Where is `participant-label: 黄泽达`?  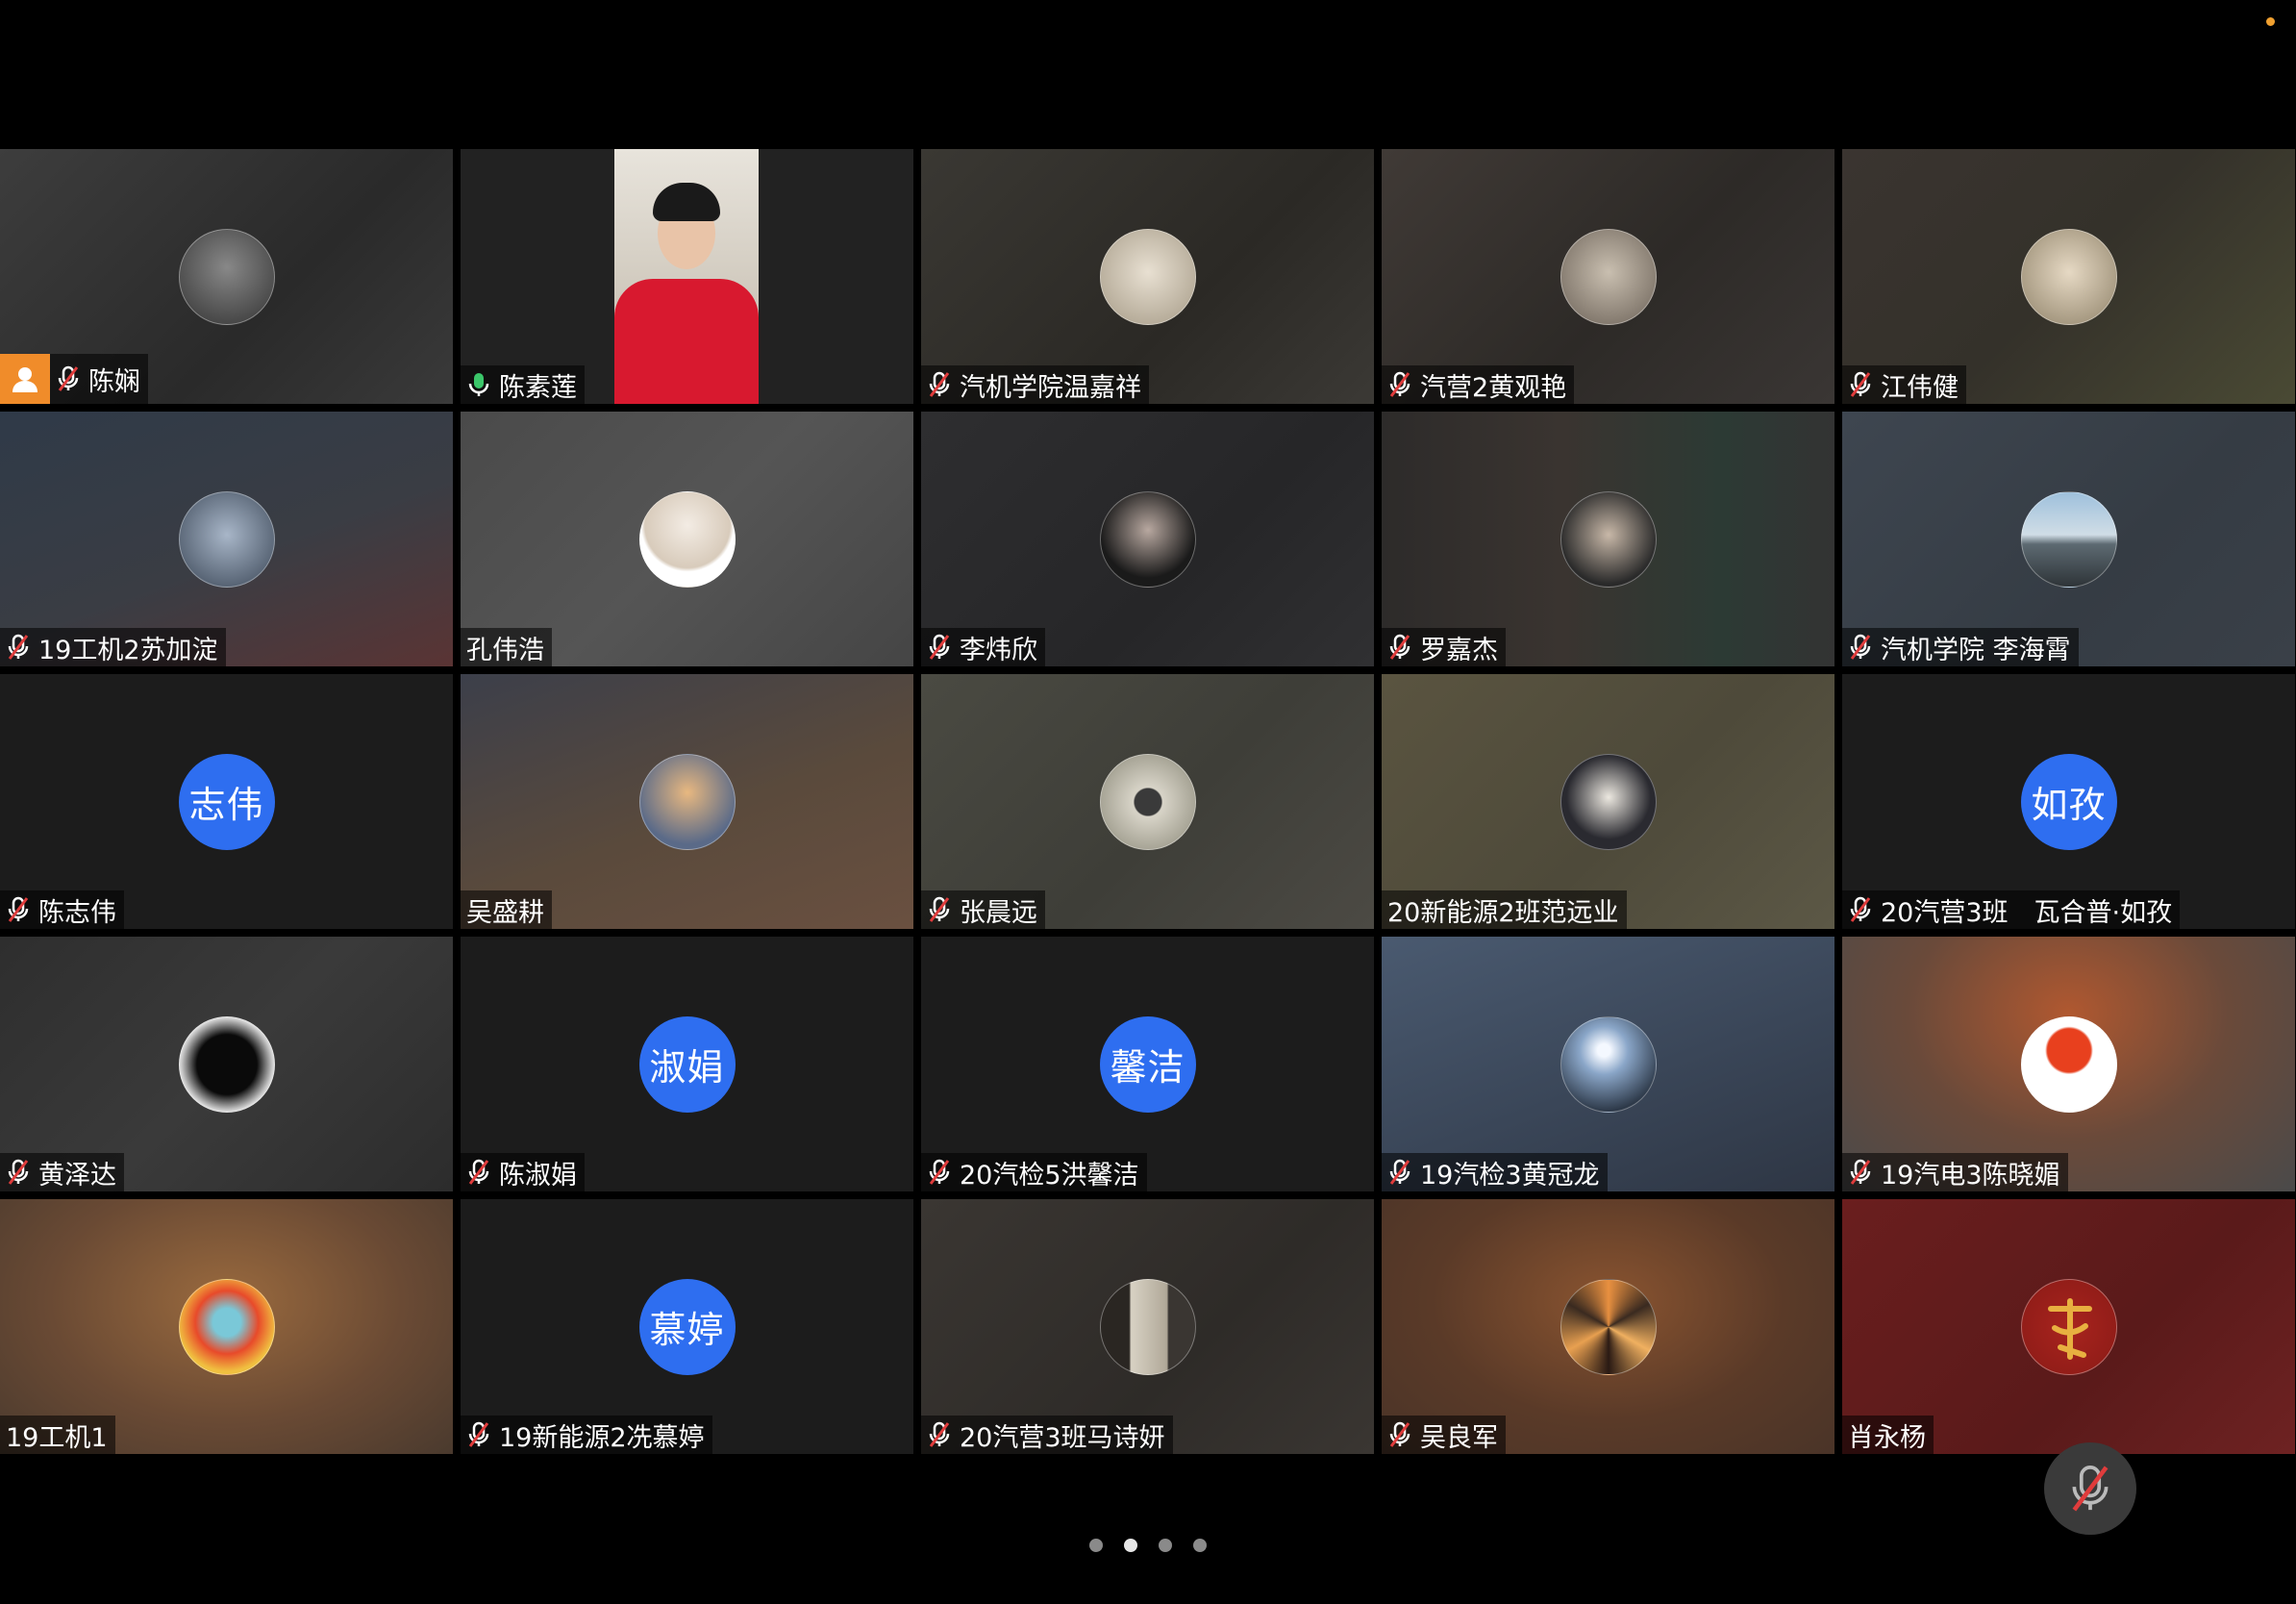
participant-label: 黄泽达 is located at coordinates (62, 1172).